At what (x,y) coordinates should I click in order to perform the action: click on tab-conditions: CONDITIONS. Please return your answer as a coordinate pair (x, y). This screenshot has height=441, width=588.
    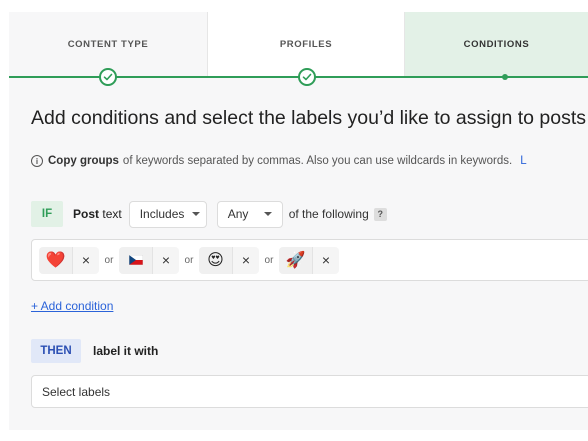
    Looking at the image, I should click on (496, 44).